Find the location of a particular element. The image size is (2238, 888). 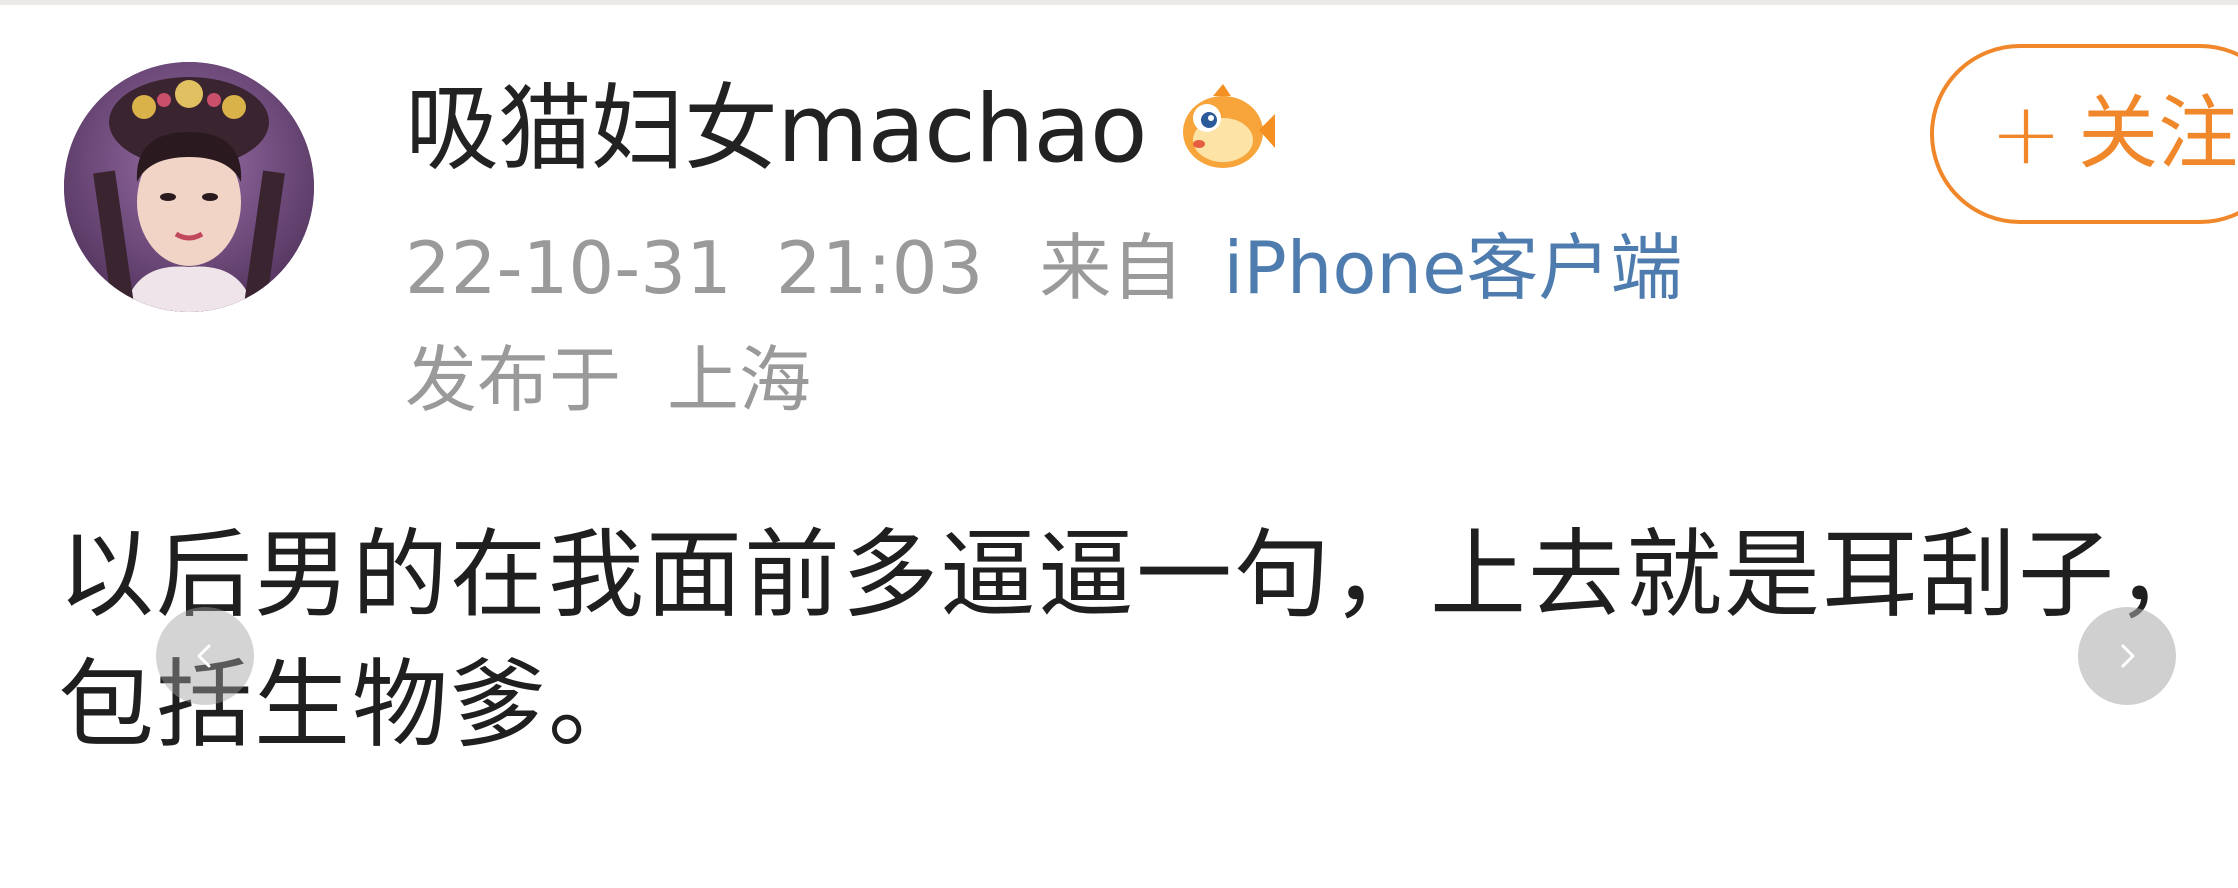

post-meta: 22-10-31 21:03 来自 iPhone客户端 is located at coordinates (1043, 268).